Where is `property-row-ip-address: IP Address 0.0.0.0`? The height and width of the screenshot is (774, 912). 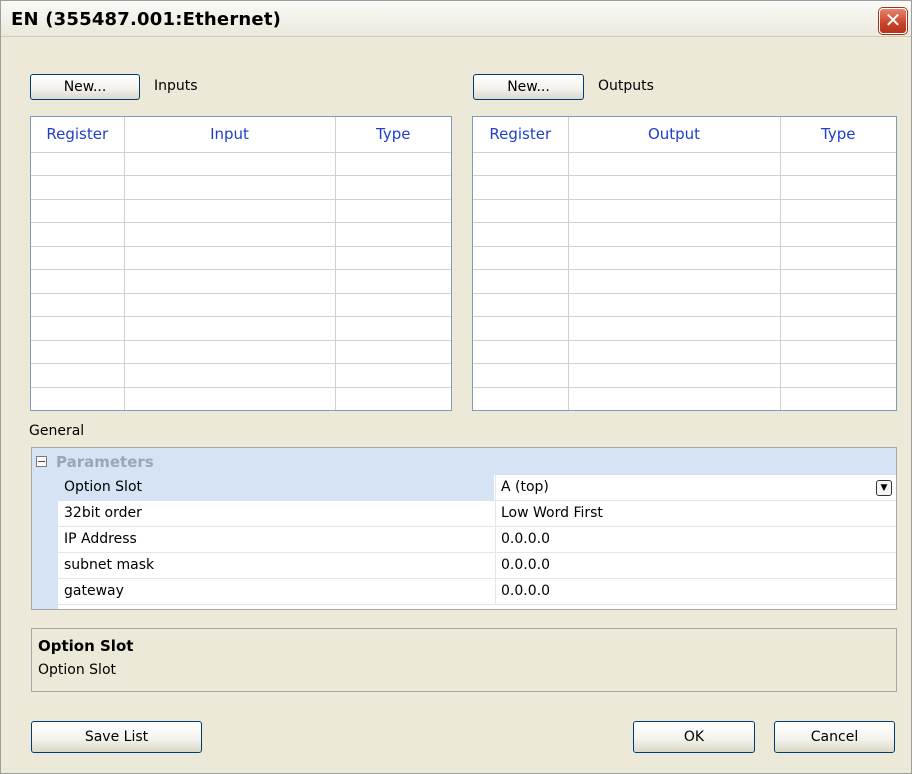
property-row-ip-address: IP Address 0.0.0.0 is located at coordinates (477, 540).